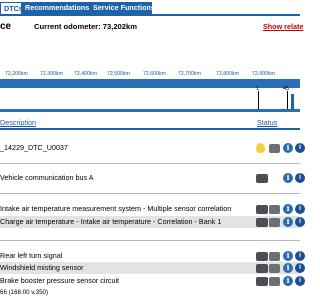 This screenshot has height=300, width=320. Describe the element at coordinates (267, 122) in the screenshot. I see `status-column-header: Status` at that location.